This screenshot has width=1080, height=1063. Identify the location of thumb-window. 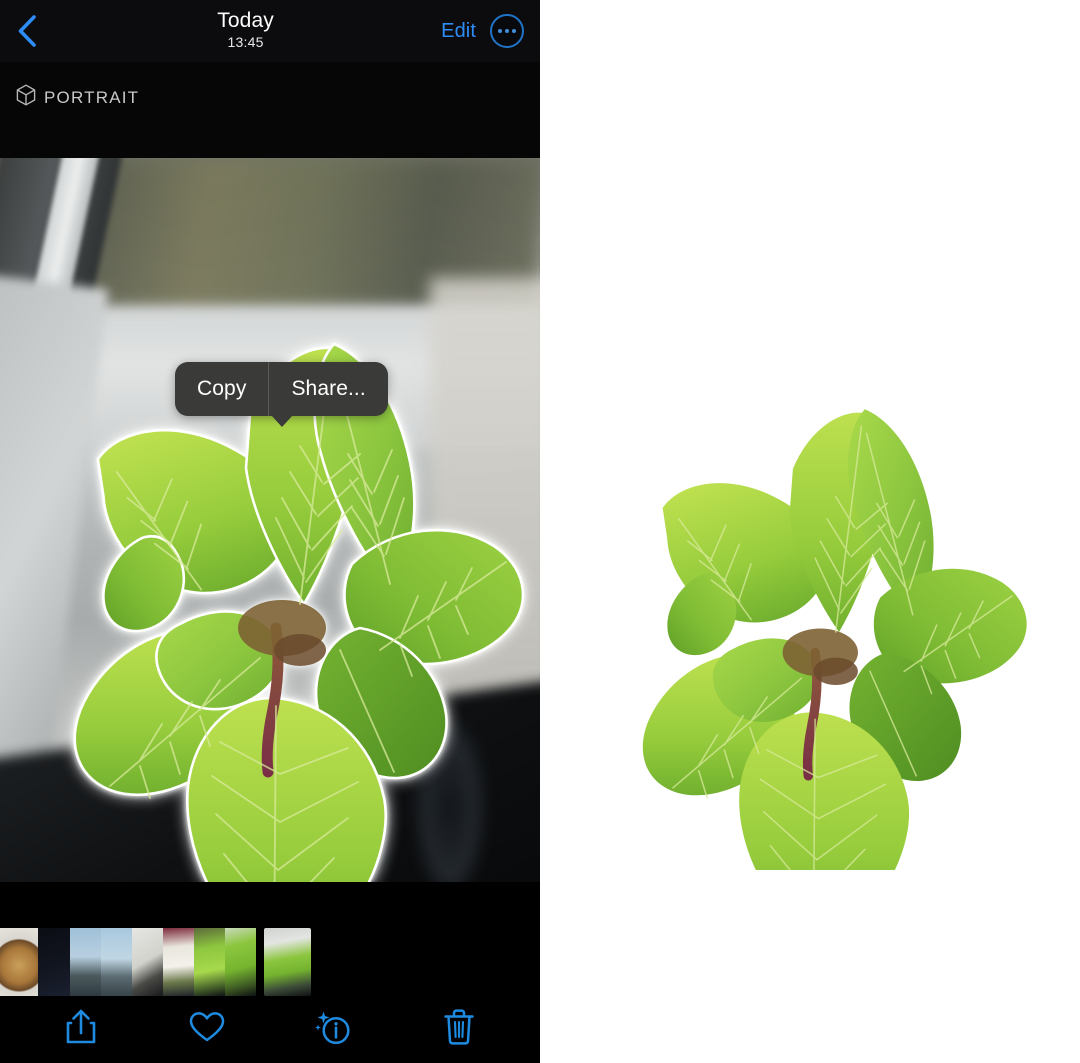
(147, 962).